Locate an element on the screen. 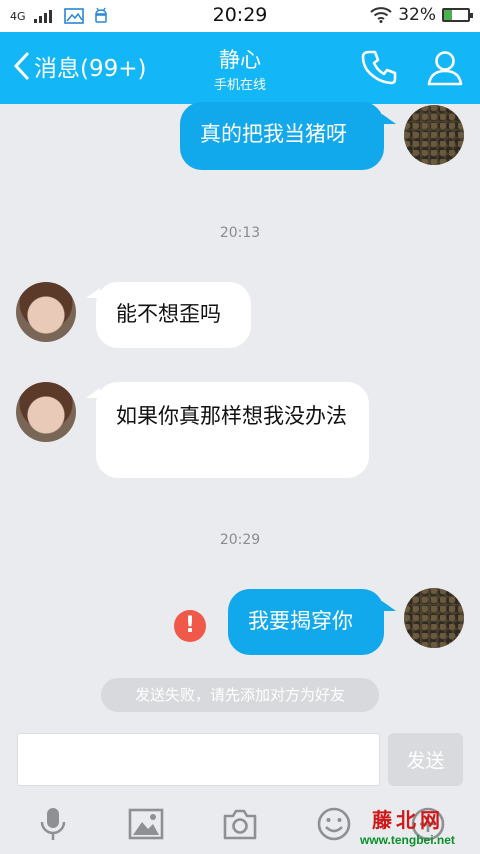  watermark-logo: 藤北网 is located at coordinates (408, 820).